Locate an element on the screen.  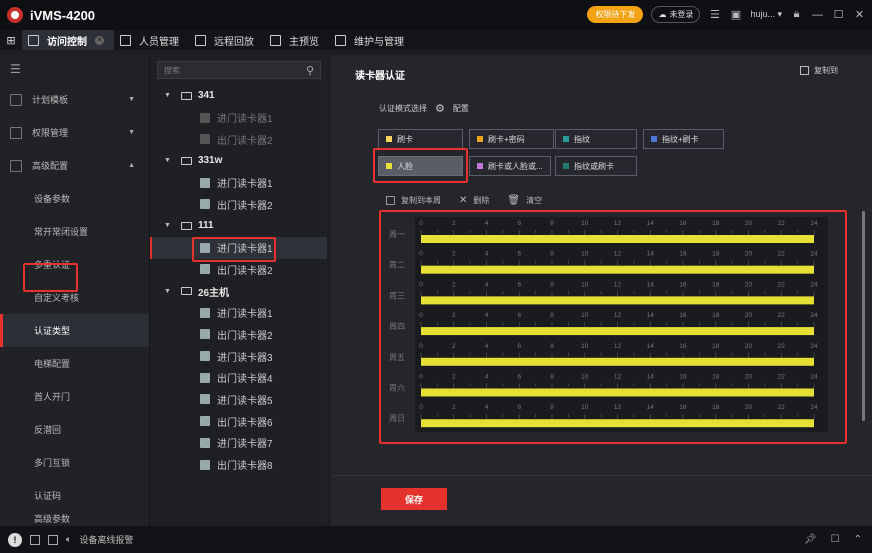
copy-icon is located at coordinates (804, 70).